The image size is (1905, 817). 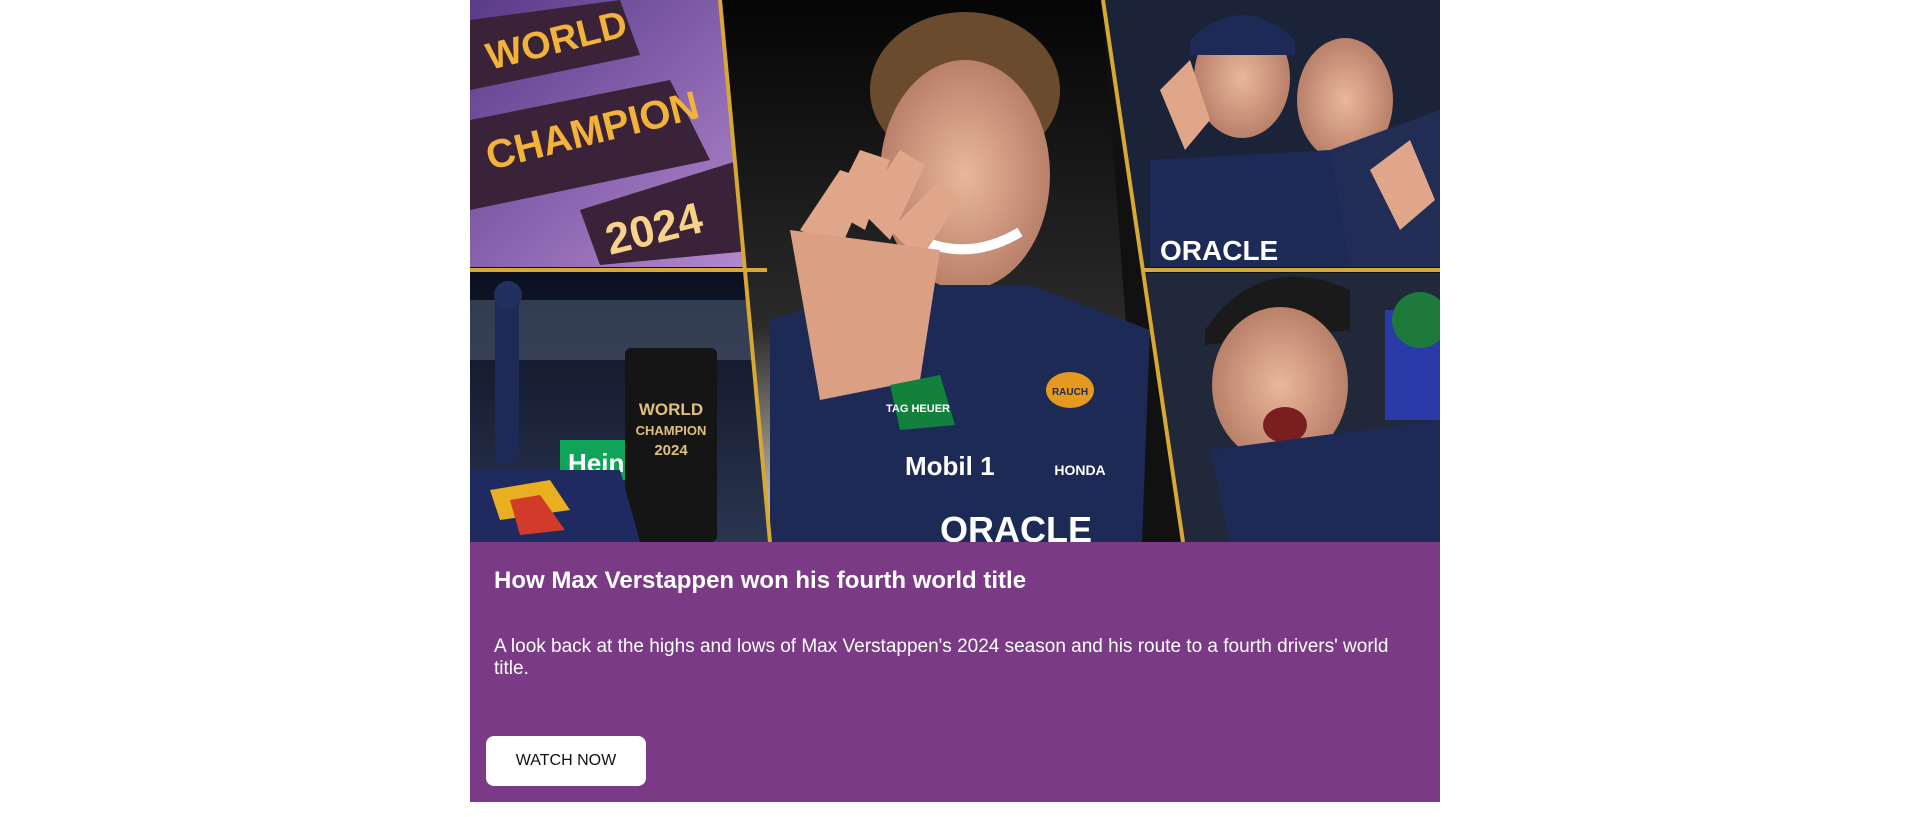 I want to click on suit-logo-oracle: ORACLE, so click(x=1016, y=525).